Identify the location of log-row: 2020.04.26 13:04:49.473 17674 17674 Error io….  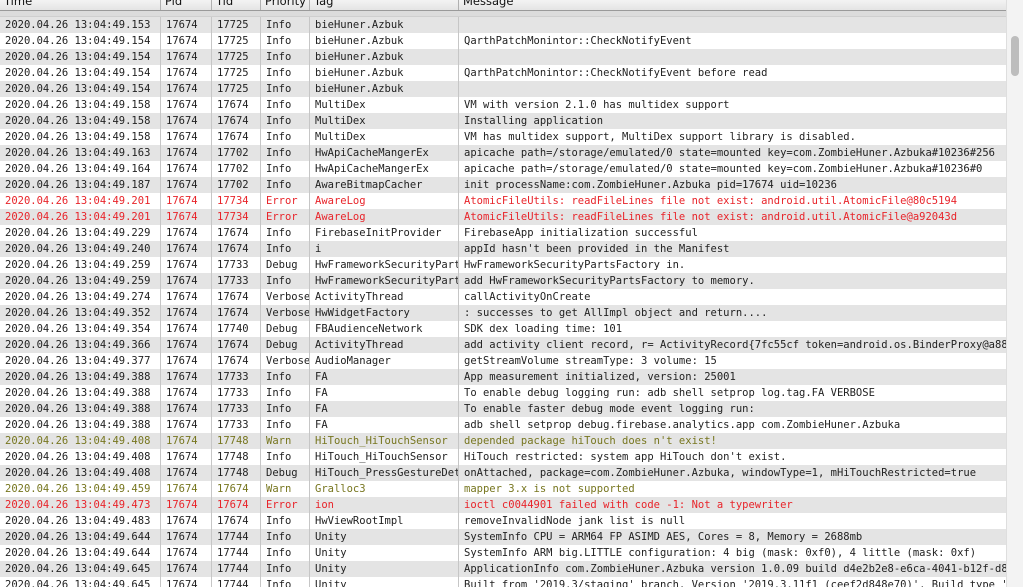
(503, 505).